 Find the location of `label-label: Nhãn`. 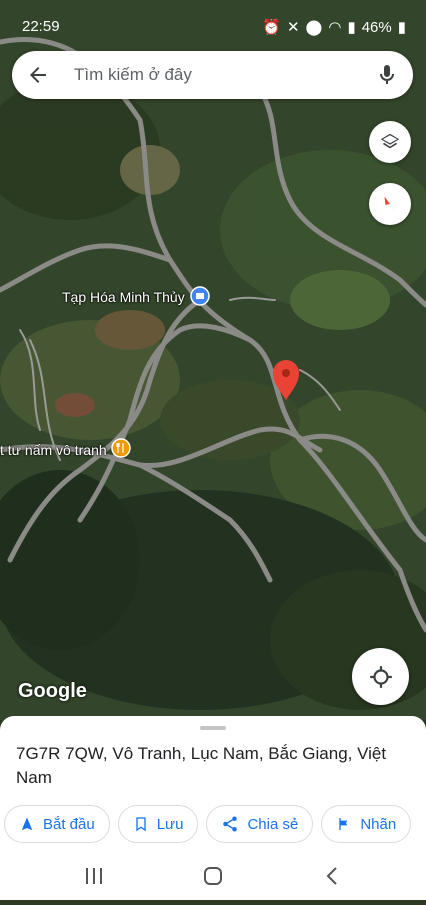

label-label: Nhãn is located at coordinates (378, 824).